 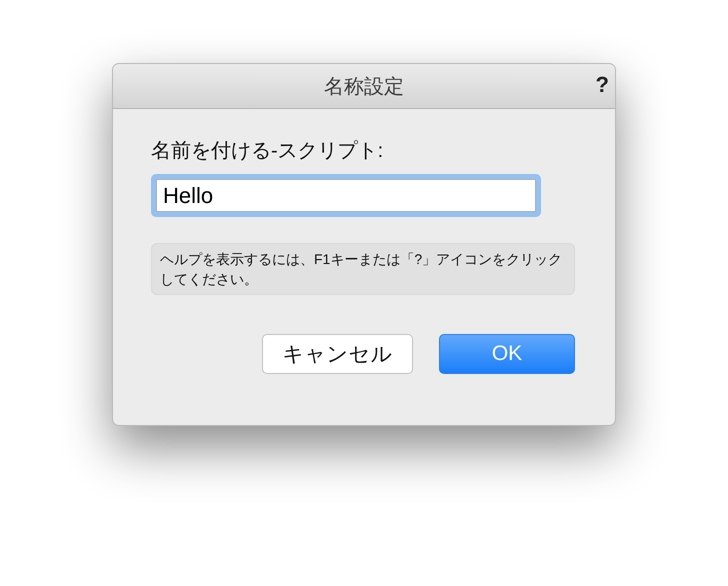 What do you see at coordinates (363, 269) in the screenshot?
I see `help-hint: ヘルプを表示するには、F1キーまたは「?」アイコンをクリックしてください。` at bounding box center [363, 269].